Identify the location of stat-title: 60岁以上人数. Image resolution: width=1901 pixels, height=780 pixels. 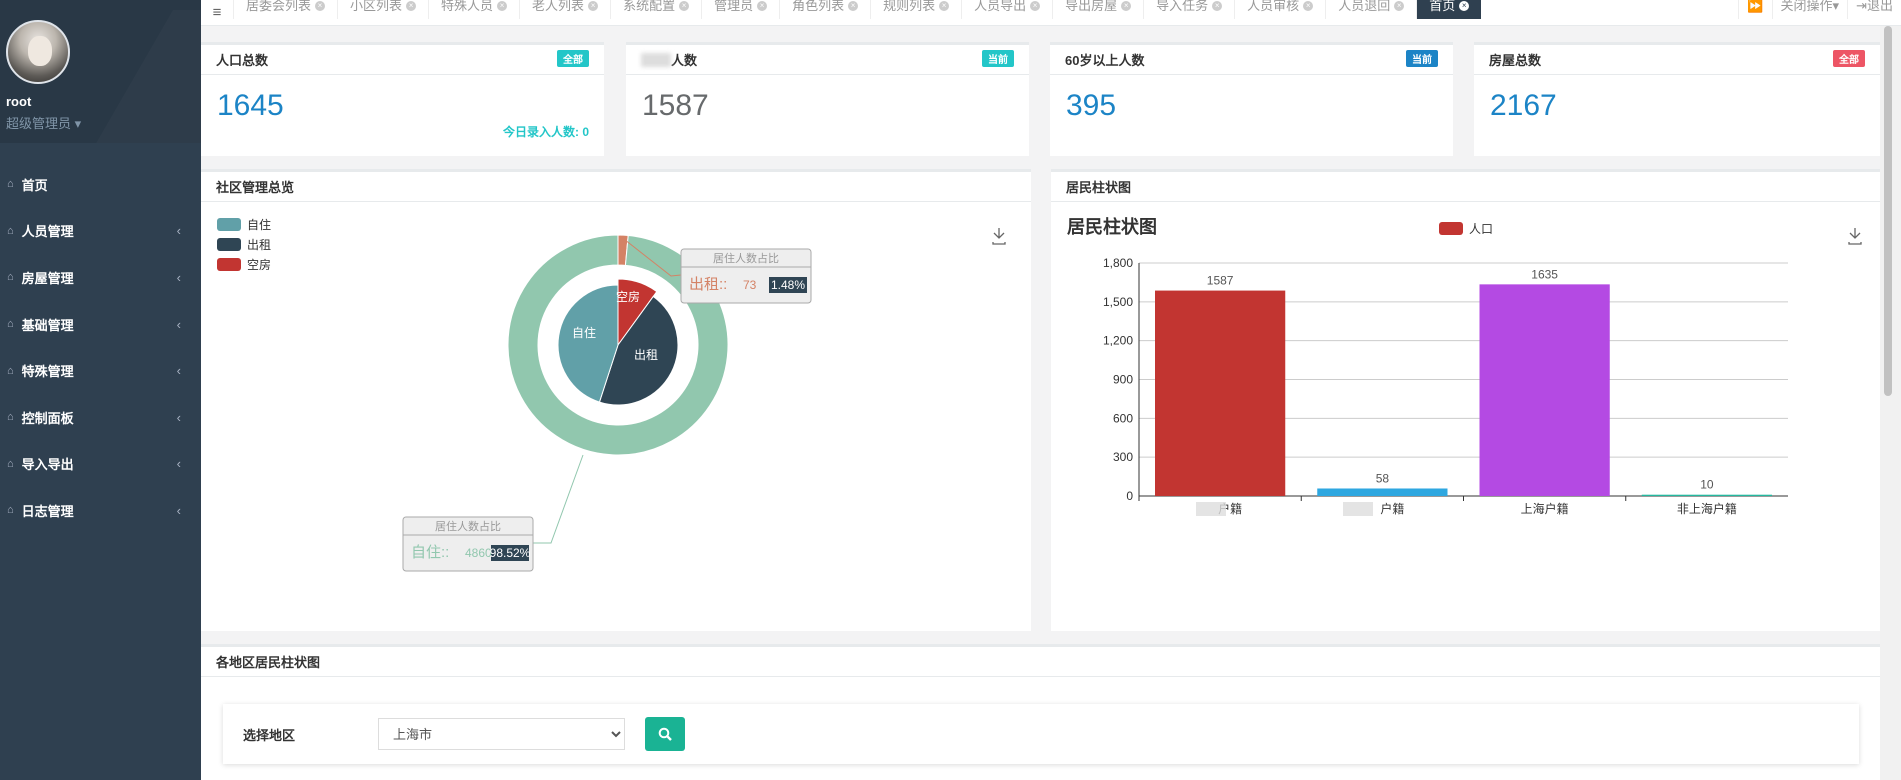
(1105, 60).